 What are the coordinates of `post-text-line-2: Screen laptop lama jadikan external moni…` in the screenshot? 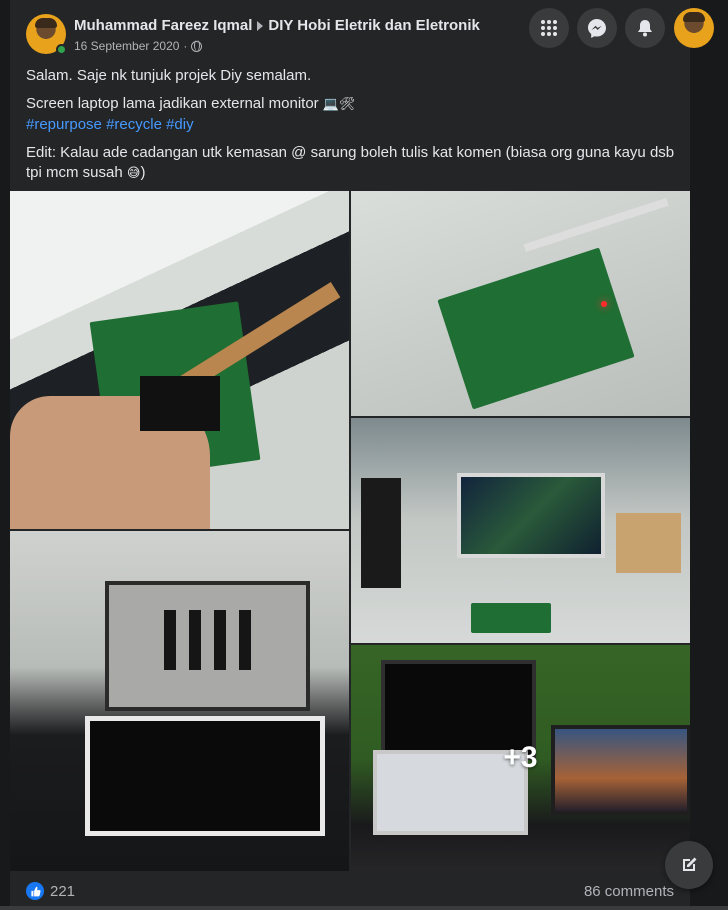 It's located at (172, 103).